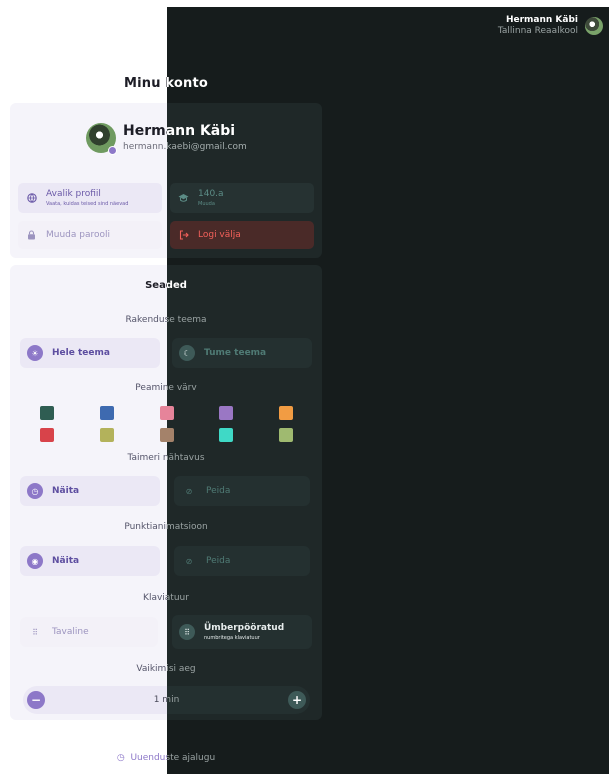 The width and height of the screenshot is (609, 774). What do you see at coordinates (242, 235) in the screenshot?
I see `logout-button: Logi välja` at bounding box center [242, 235].